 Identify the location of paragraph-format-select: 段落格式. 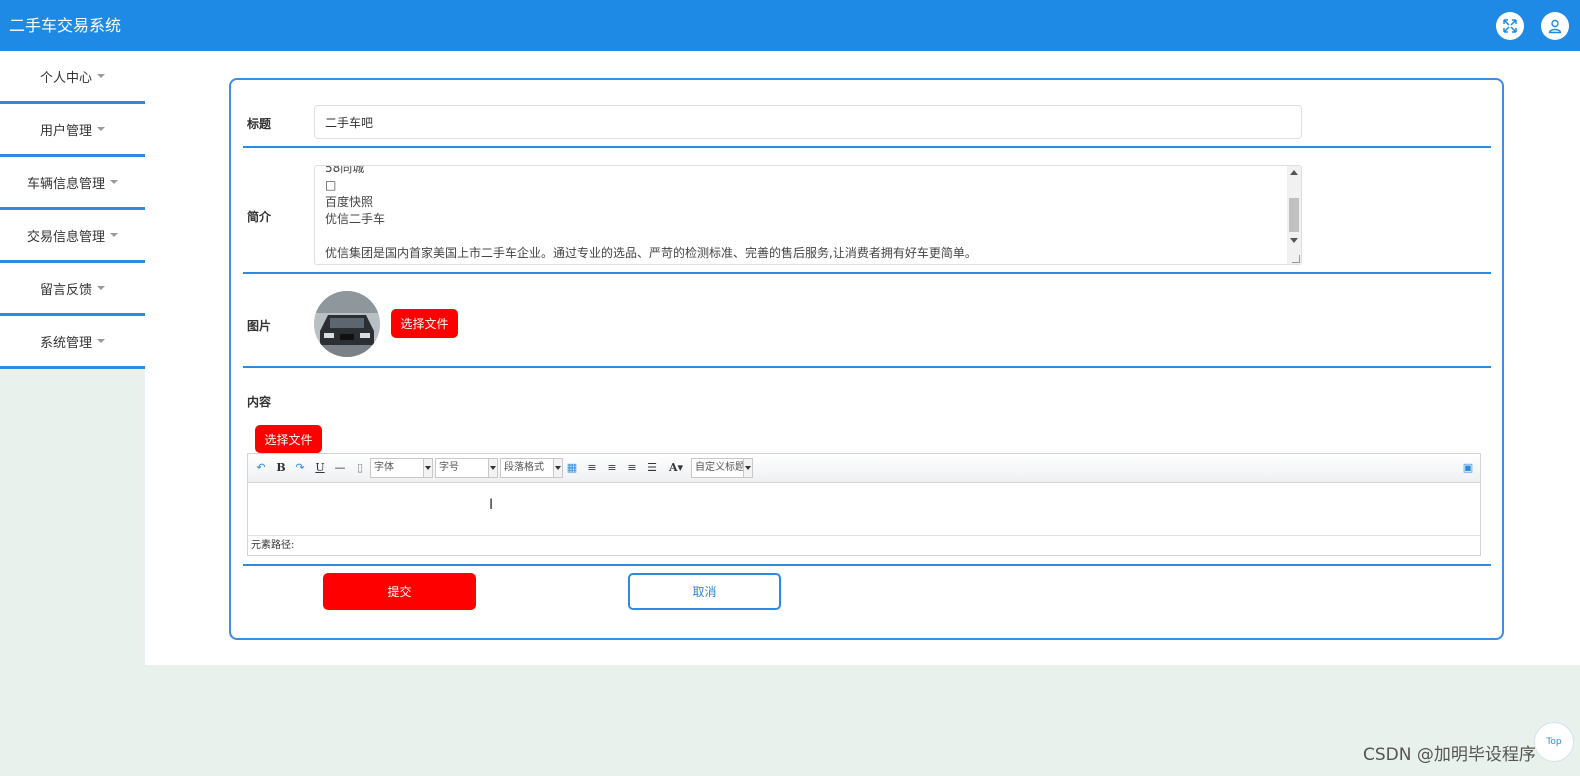
(531, 468).